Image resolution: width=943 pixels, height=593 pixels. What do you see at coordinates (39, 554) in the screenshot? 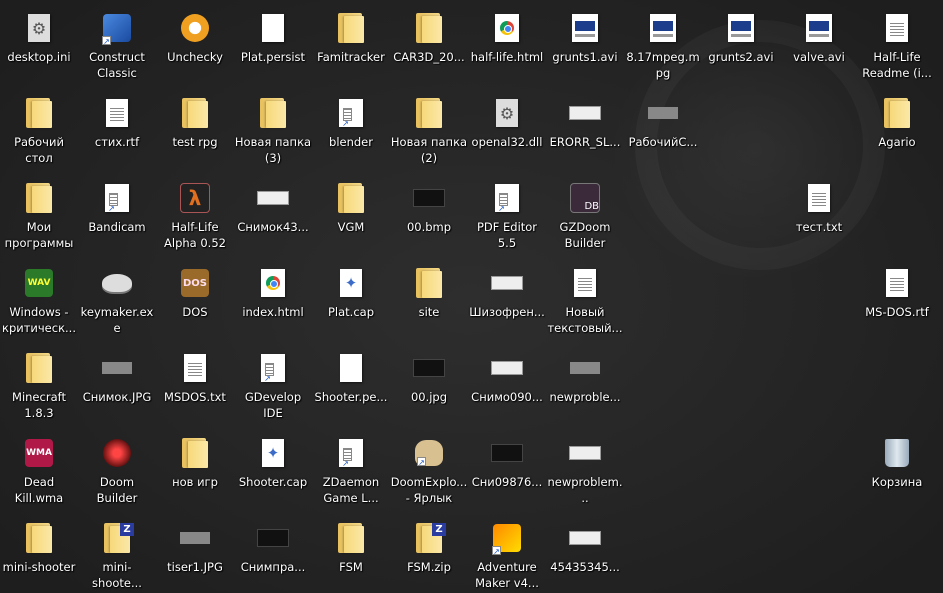
I see `desktop-icon: mini-shooter` at bounding box center [39, 554].